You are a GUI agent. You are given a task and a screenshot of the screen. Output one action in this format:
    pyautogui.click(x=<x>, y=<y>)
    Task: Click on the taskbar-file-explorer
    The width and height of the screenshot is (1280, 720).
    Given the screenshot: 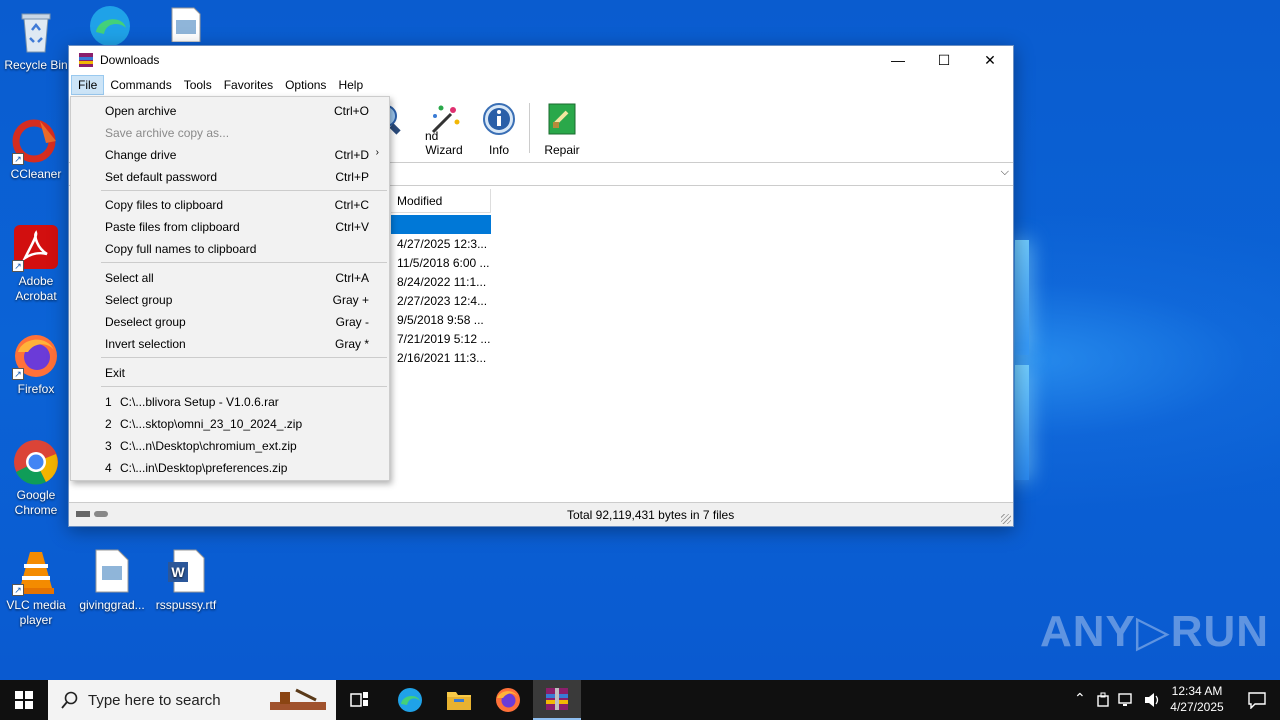 What is the action you would take?
    pyautogui.click(x=459, y=700)
    